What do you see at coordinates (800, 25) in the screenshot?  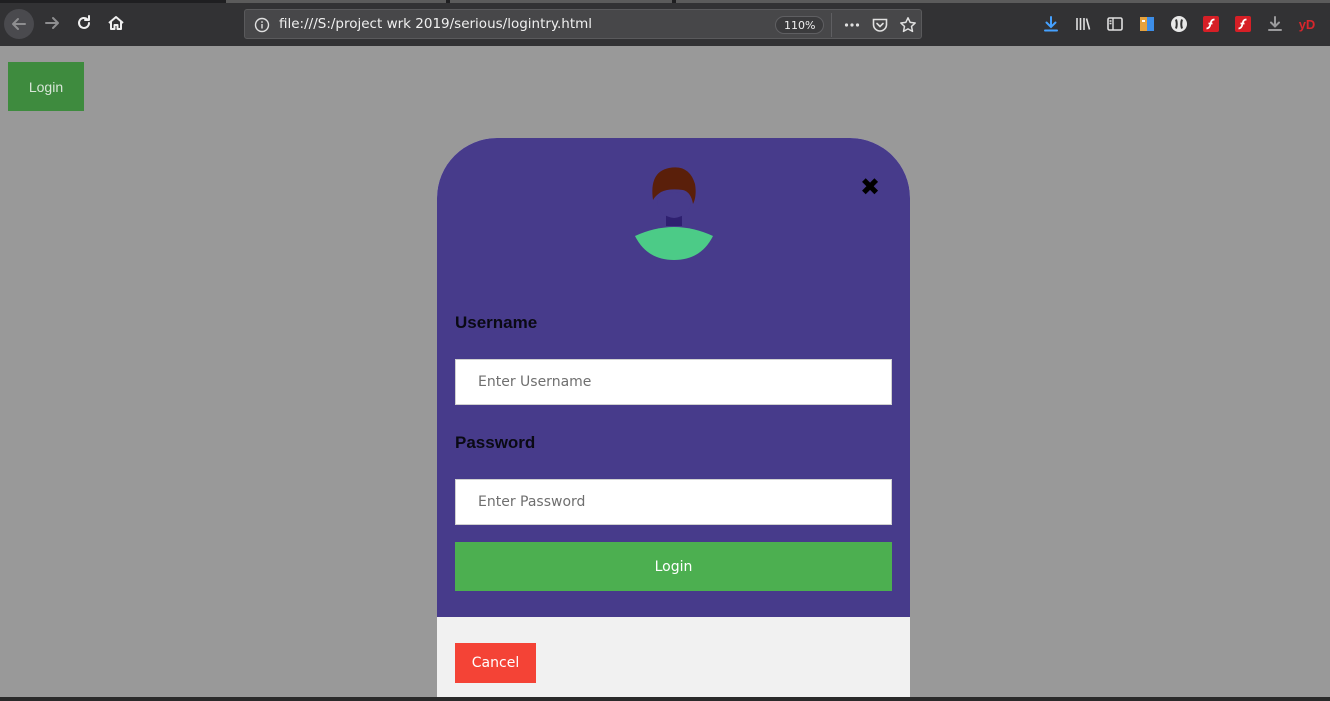 I see `zoom-level-badge: 110%` at bounding box center [800, 25].